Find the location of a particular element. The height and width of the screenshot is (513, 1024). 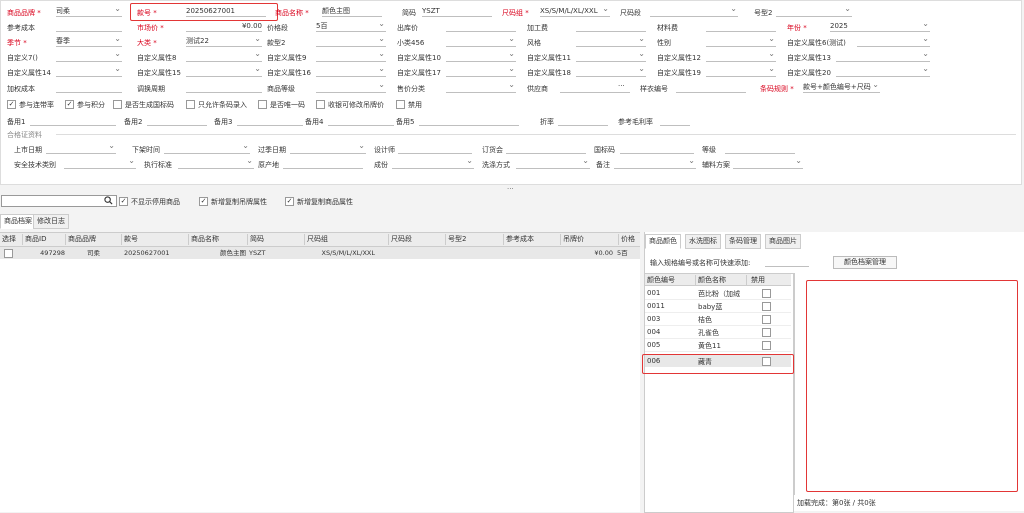

checkbox-gb-code is located at coordinates (117, 104).